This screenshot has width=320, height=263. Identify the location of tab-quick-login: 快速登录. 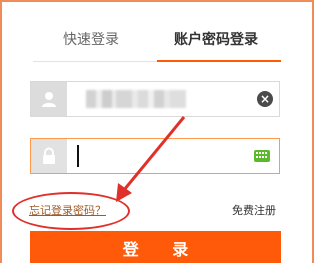
(91, 40).